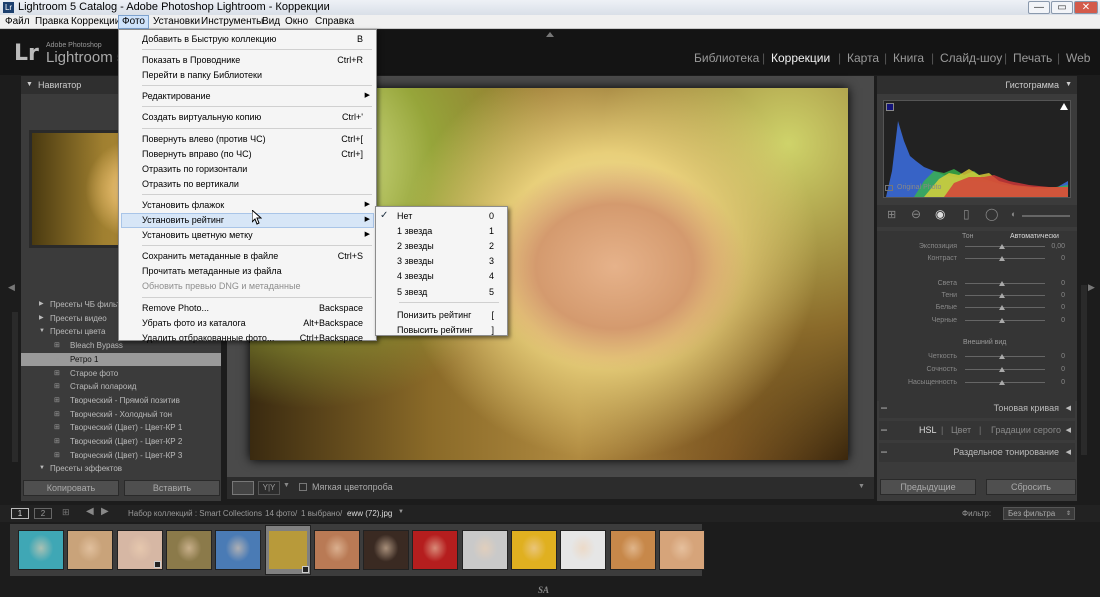 The image size is (1100, 597). I want to click on split-toning-header: ▬ Раздельное тонирование ◀, so click(977, 452).